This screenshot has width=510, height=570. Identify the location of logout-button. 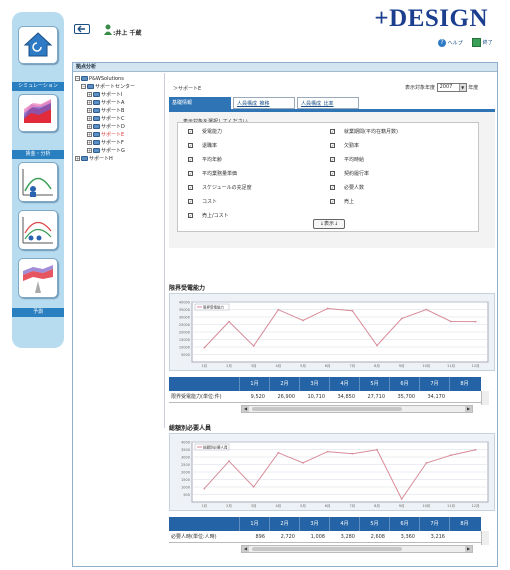
(82, 29).